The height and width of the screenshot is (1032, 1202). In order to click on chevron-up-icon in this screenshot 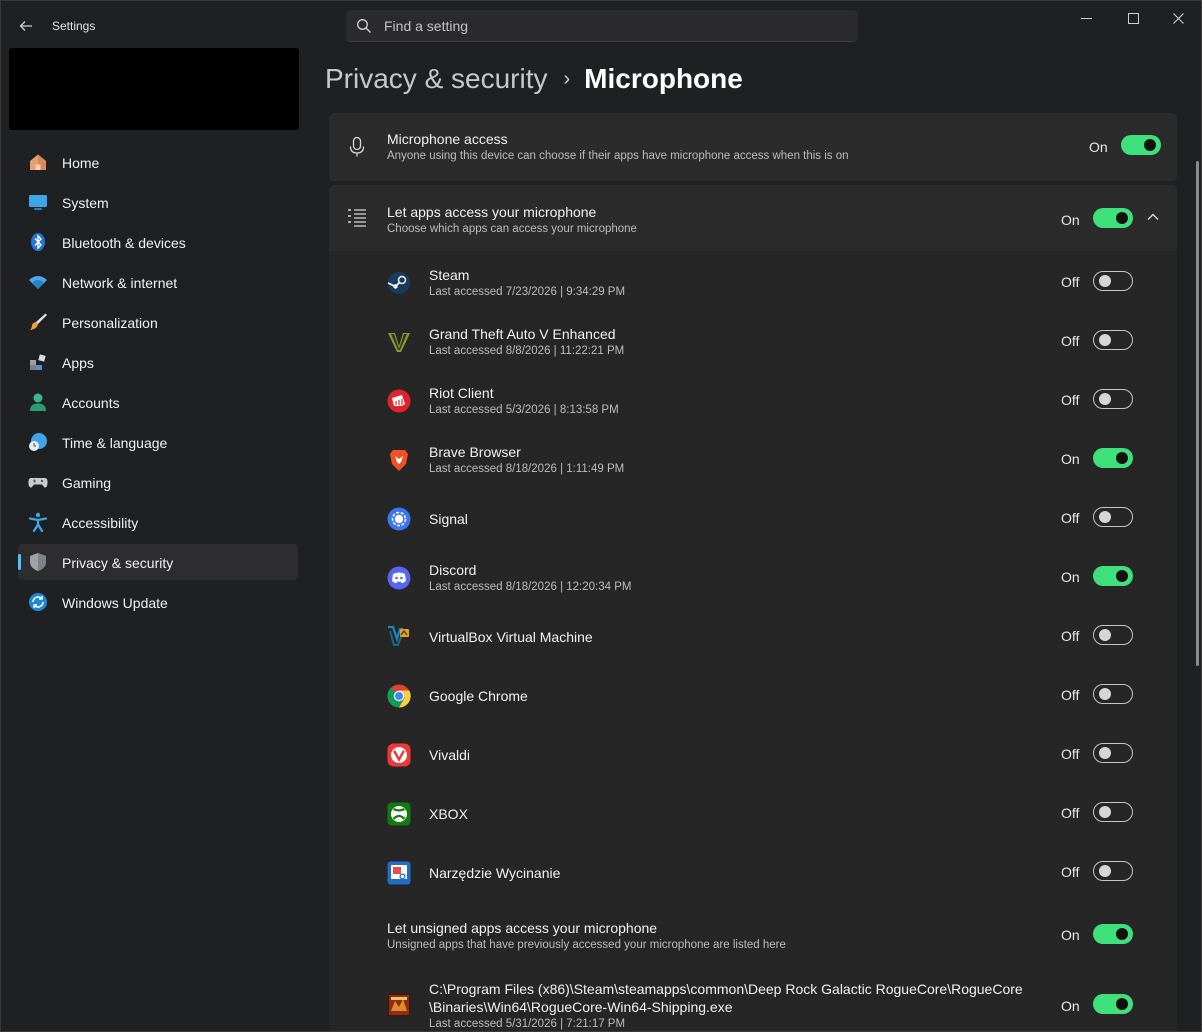, I will do `click(1153, 217)`.